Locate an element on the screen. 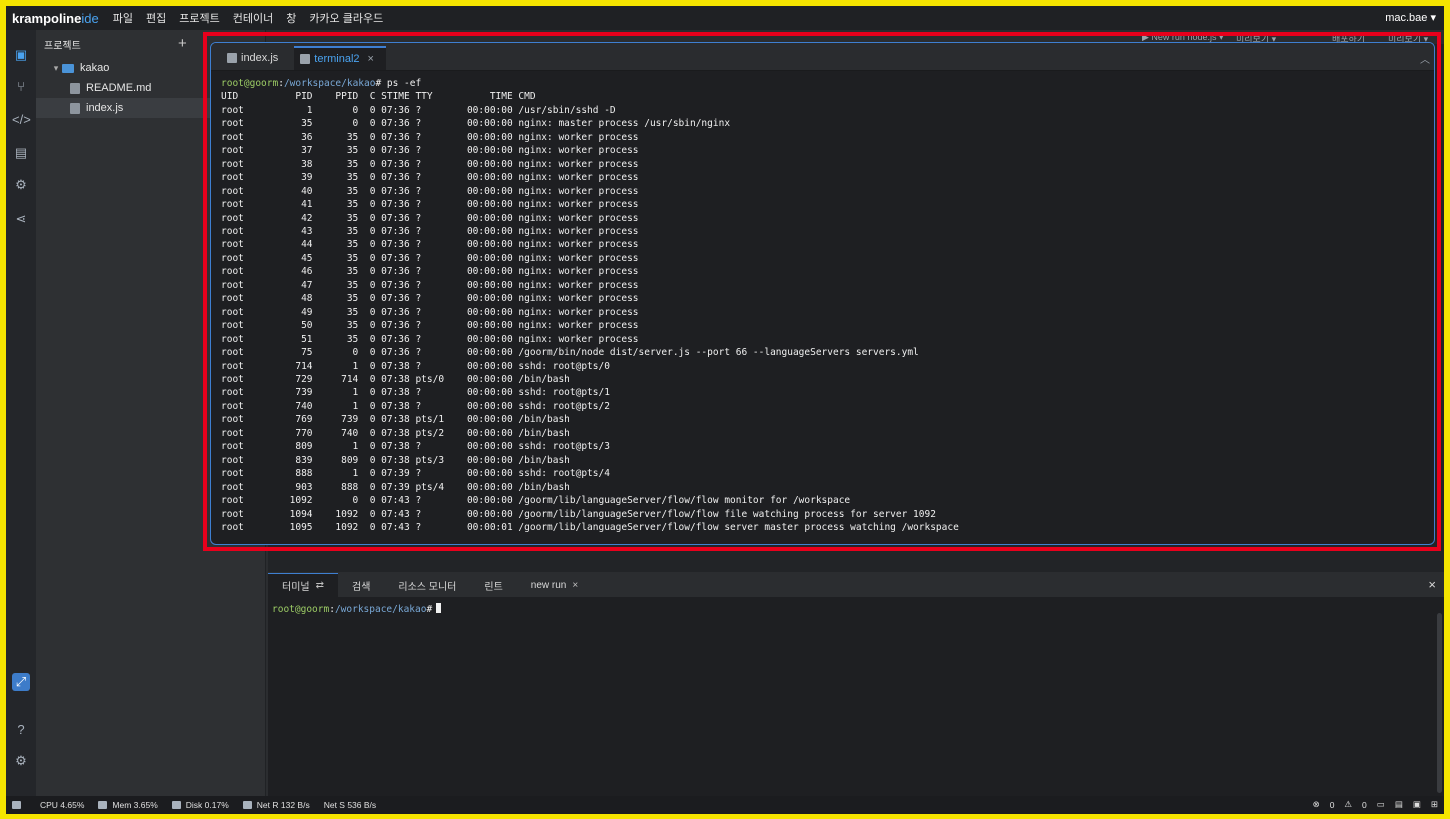 Image resolution: width=1450 pixels, height=819 pixels. status-settings is located at coordinates (19, 805).